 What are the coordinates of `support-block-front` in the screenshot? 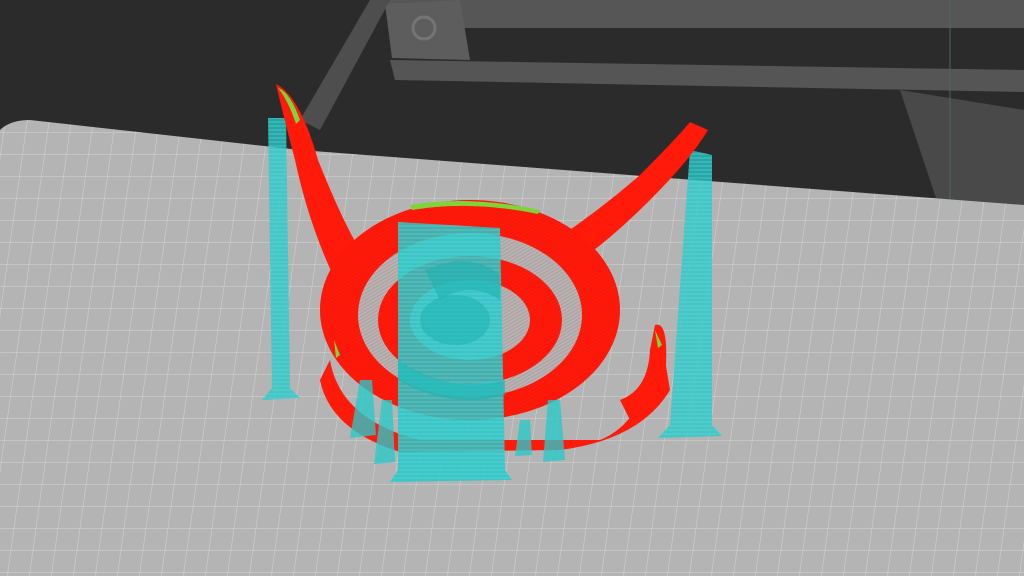 It's located at (451, 352).